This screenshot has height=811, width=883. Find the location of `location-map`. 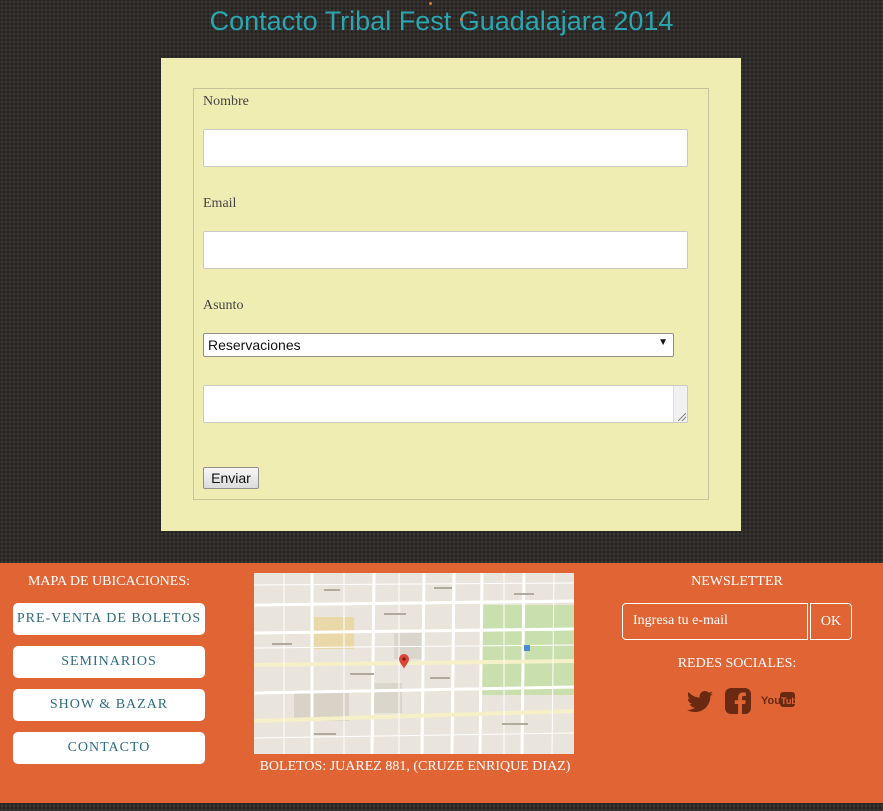

location-map is located at coordinates (414, 663).